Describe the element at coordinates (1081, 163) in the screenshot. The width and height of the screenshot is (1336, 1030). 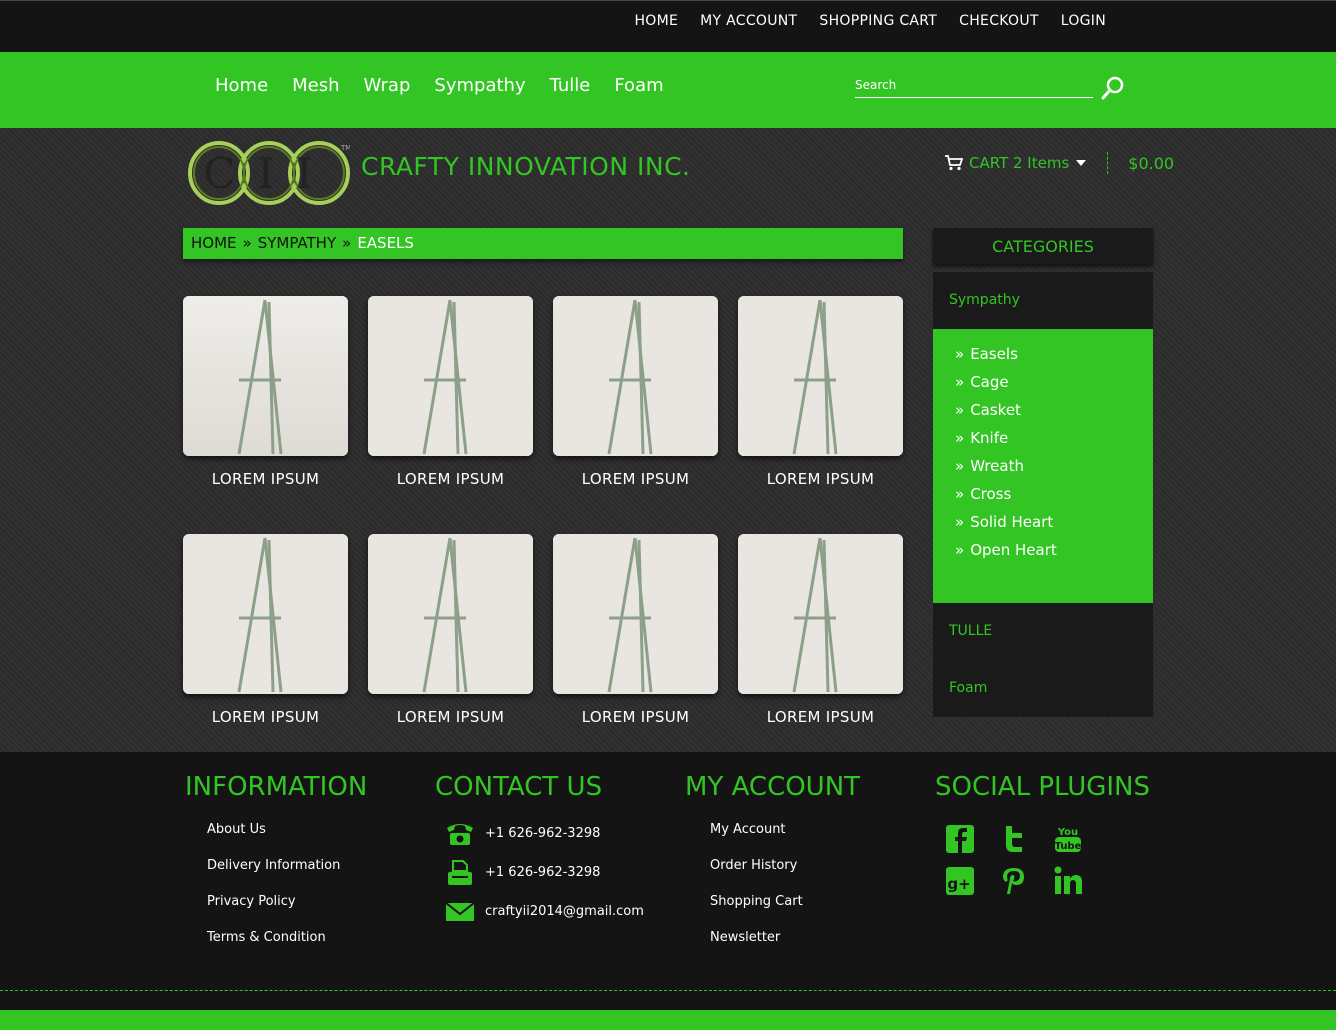
I see `caret-down-icon` at that location.